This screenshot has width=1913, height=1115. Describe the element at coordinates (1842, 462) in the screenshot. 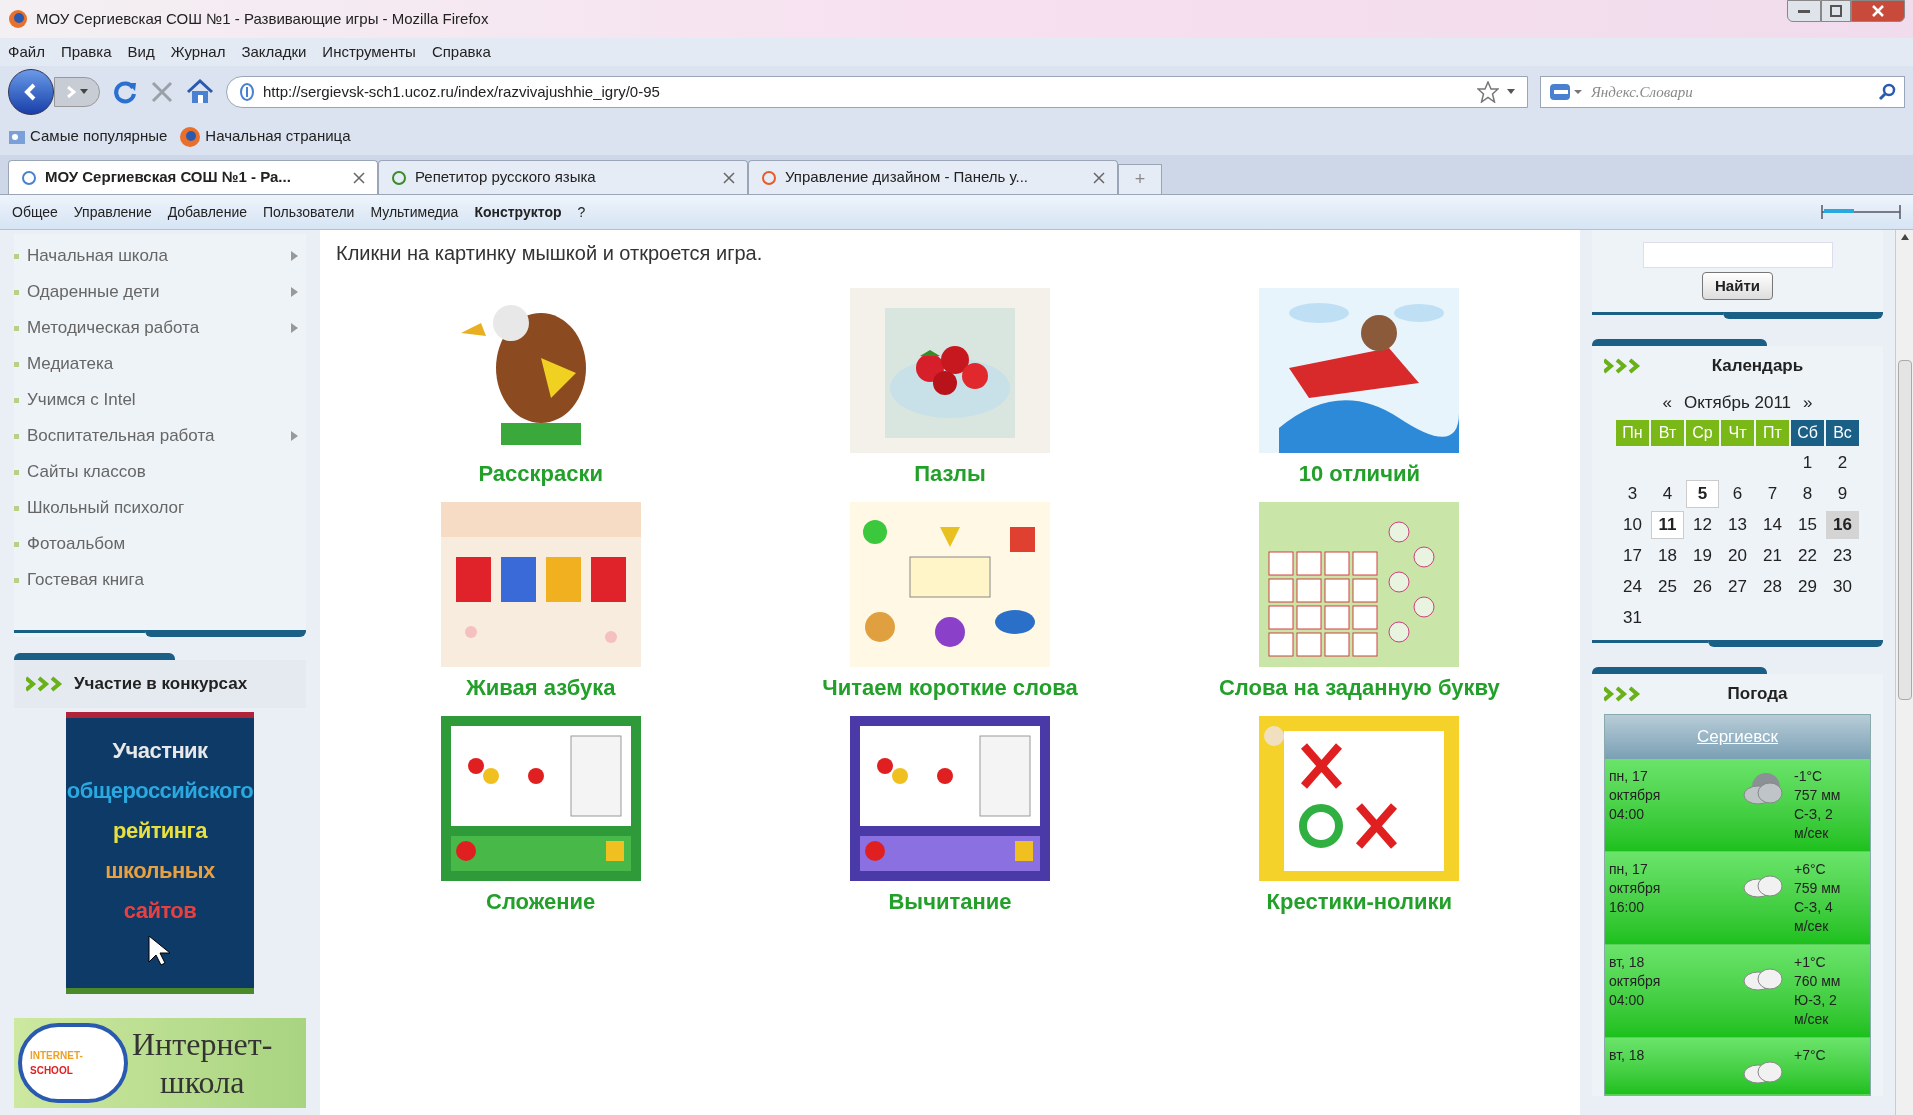

I see `calendar-day: 2` at that location.